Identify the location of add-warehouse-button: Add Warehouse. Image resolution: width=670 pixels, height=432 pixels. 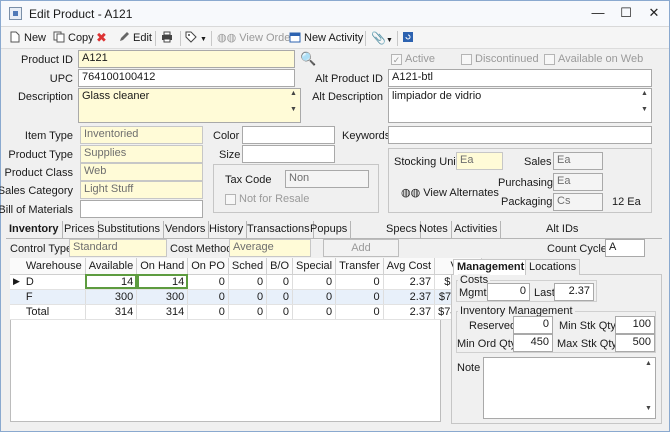
(361, 254).